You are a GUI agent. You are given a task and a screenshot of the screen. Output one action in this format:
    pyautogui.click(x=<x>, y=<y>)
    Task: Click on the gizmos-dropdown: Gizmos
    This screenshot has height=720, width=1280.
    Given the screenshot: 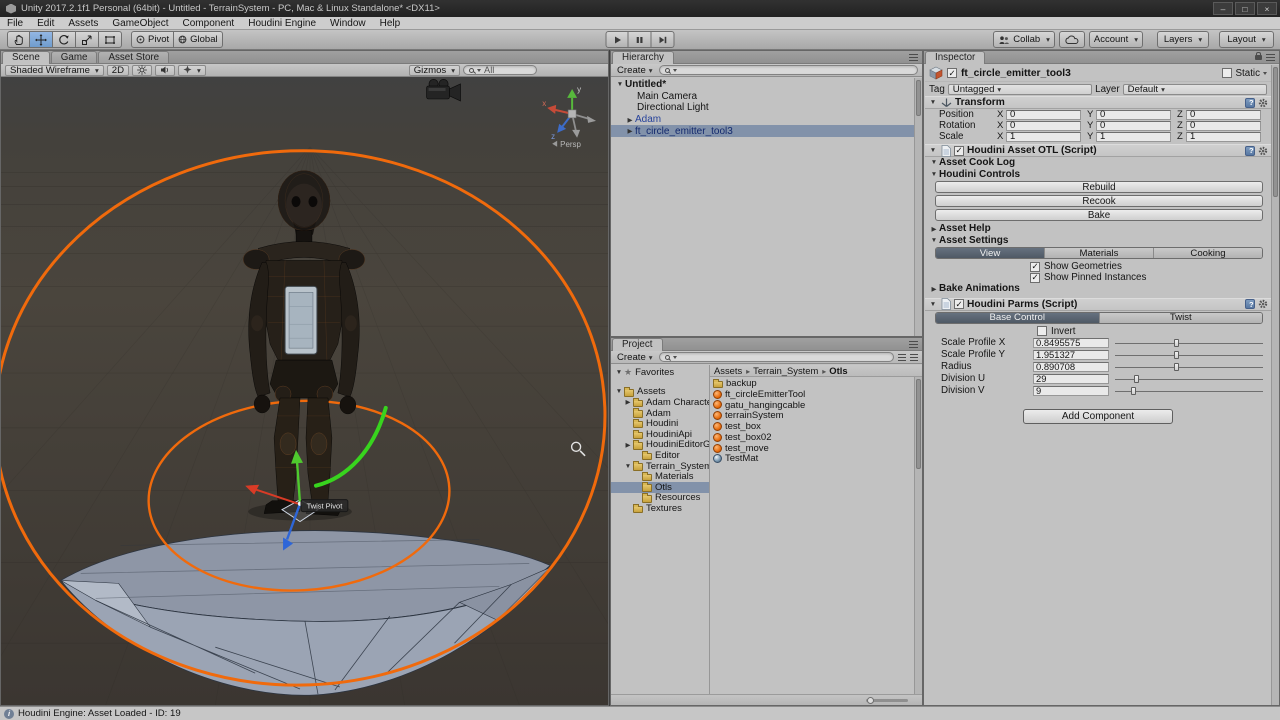 What is the action you would take?
    pyautogui.click(x=434, y=70)
    